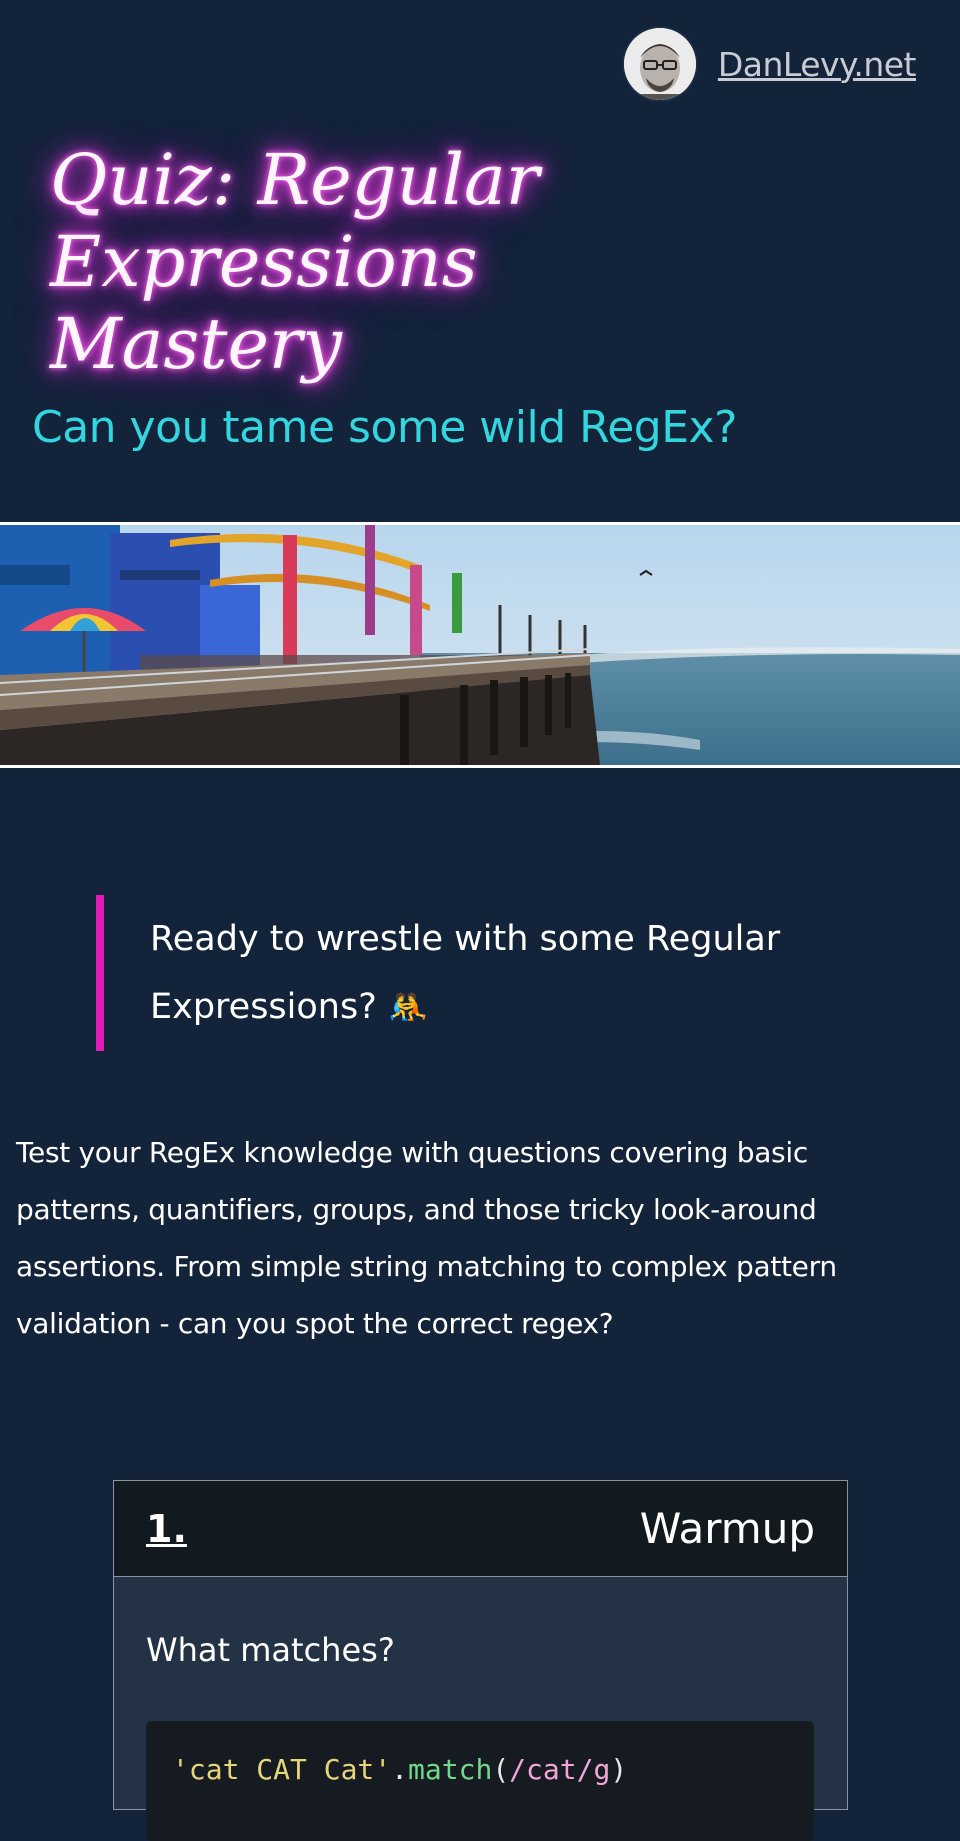 This screenshot has height=1841, width=960. I want to click on hero-pier-image, so click(480, 645).